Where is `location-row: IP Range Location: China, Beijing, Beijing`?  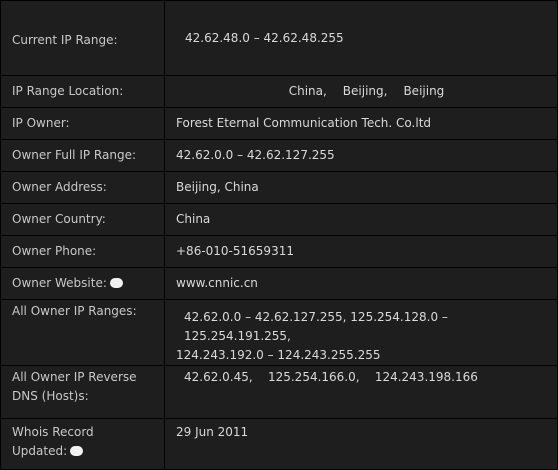
location-row: IP Range Location: China, Beijing, Beijing is located at coordinates (279, 91).